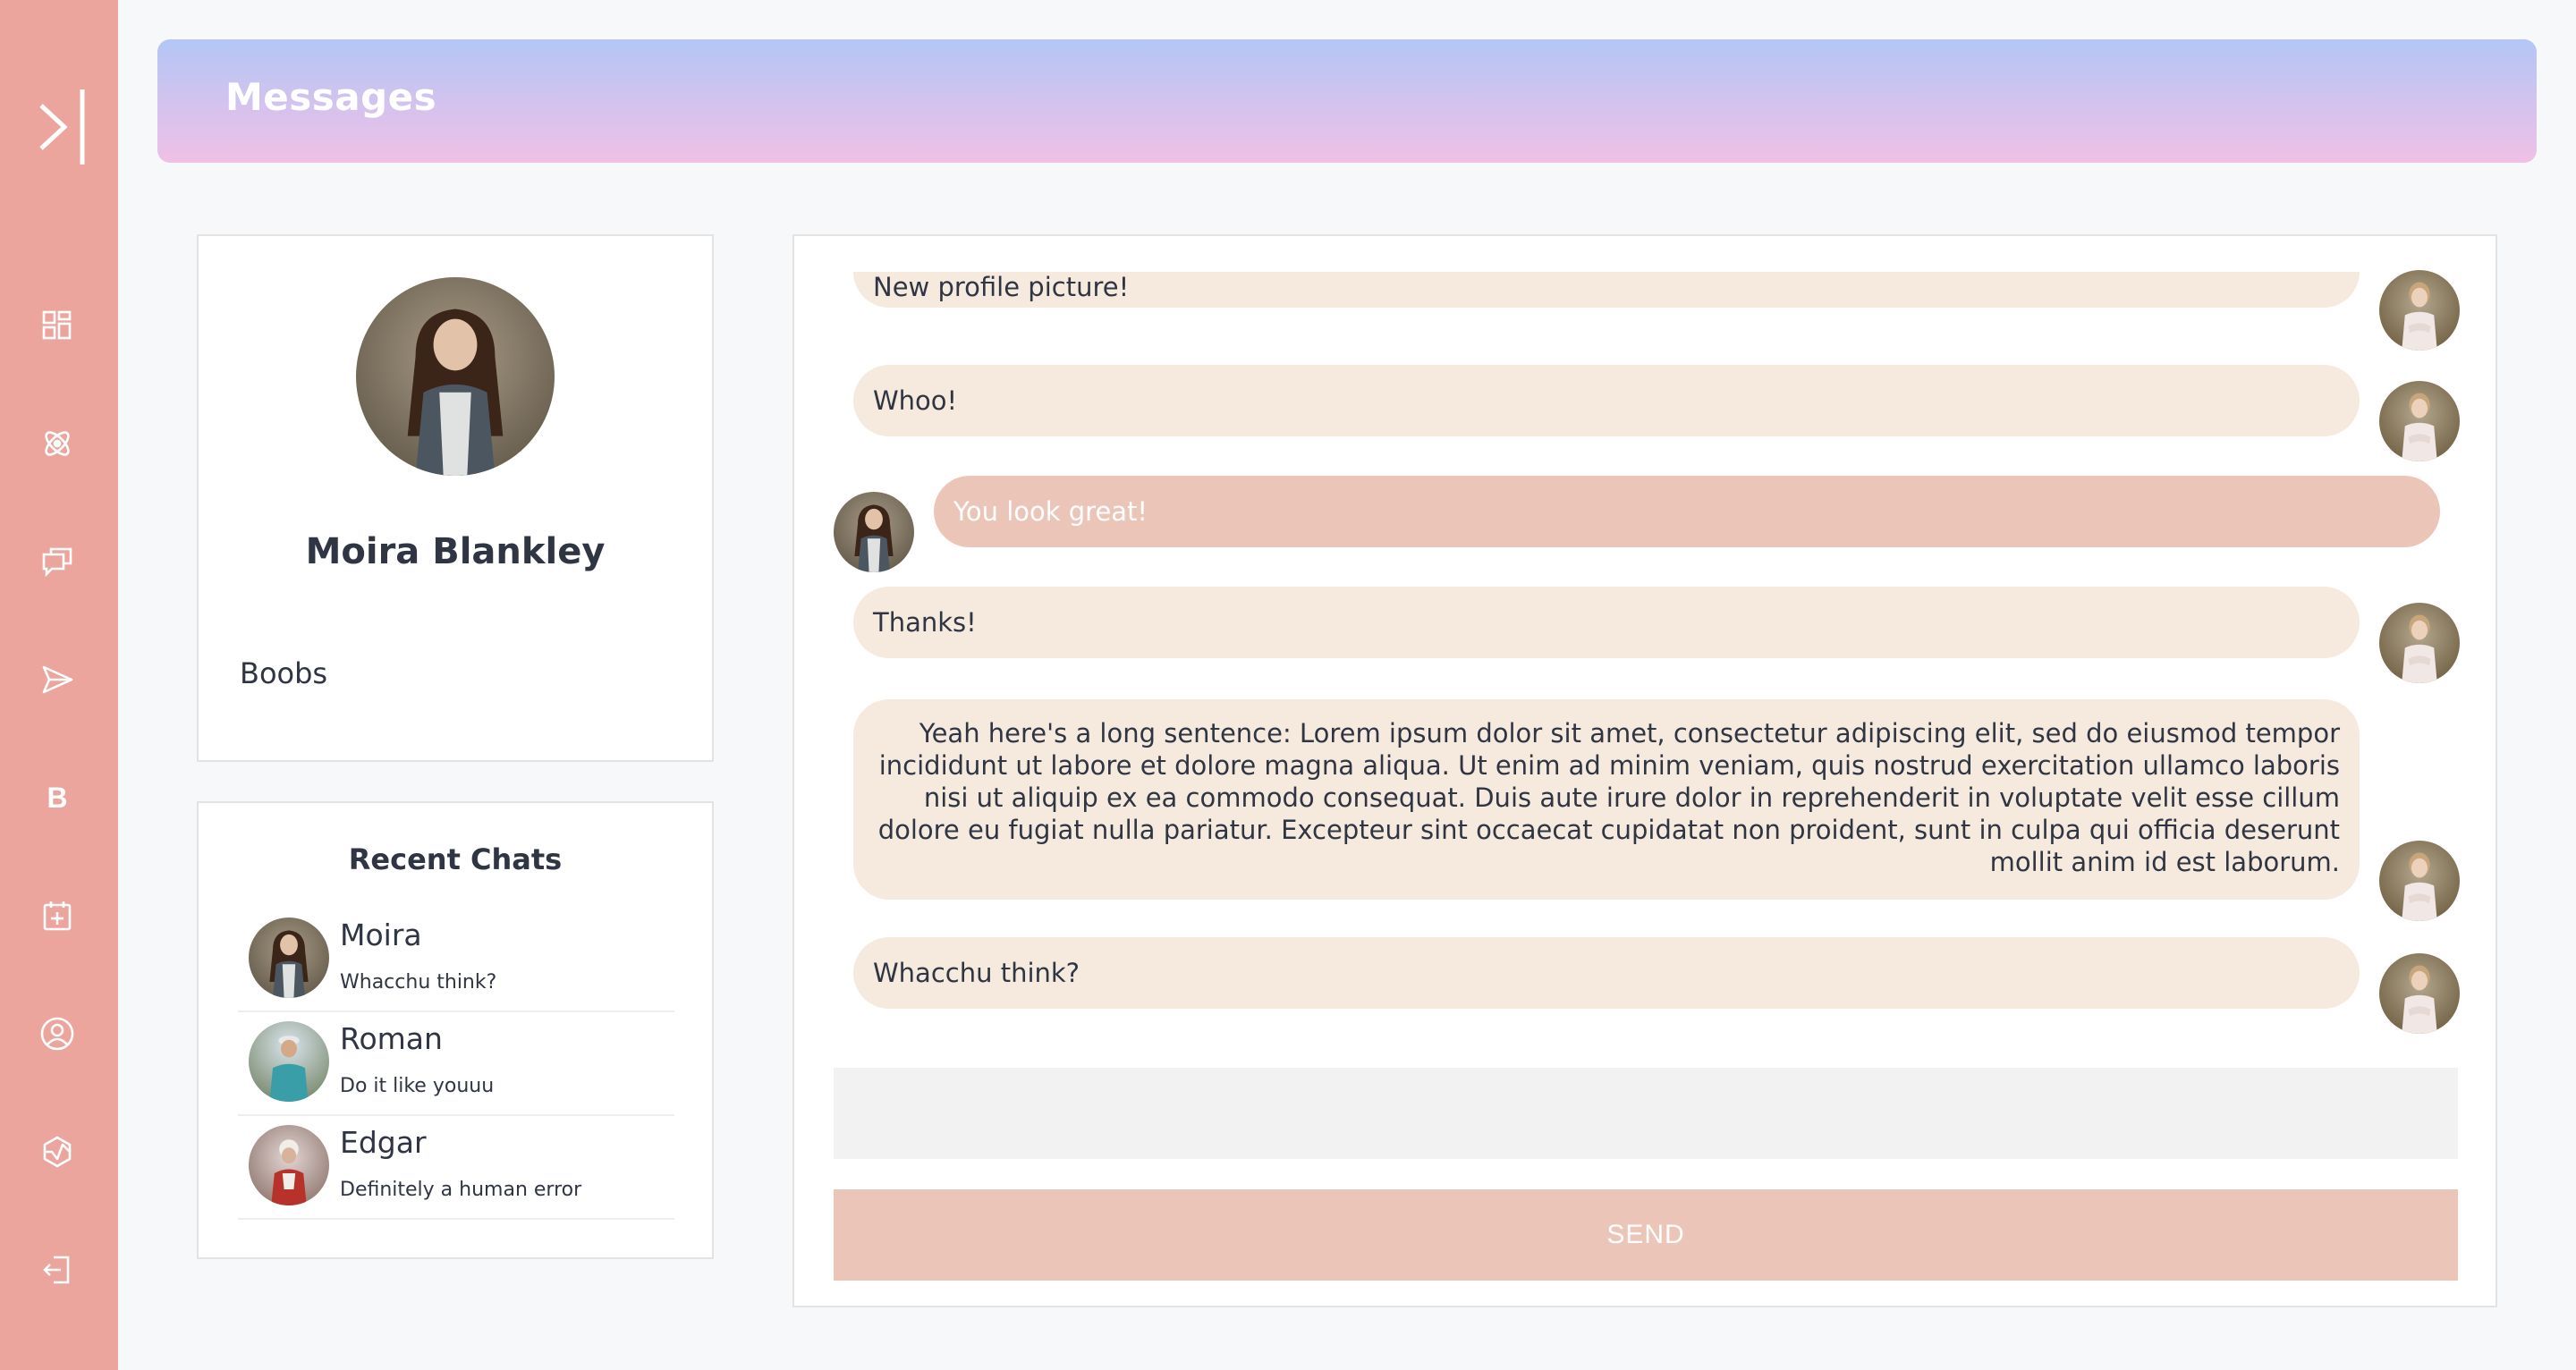 The width and height of the screenshot is (2576, 1370). Describe the element at coordinates (57, 561) in the screenshot. I see `chat-icon` at that location.